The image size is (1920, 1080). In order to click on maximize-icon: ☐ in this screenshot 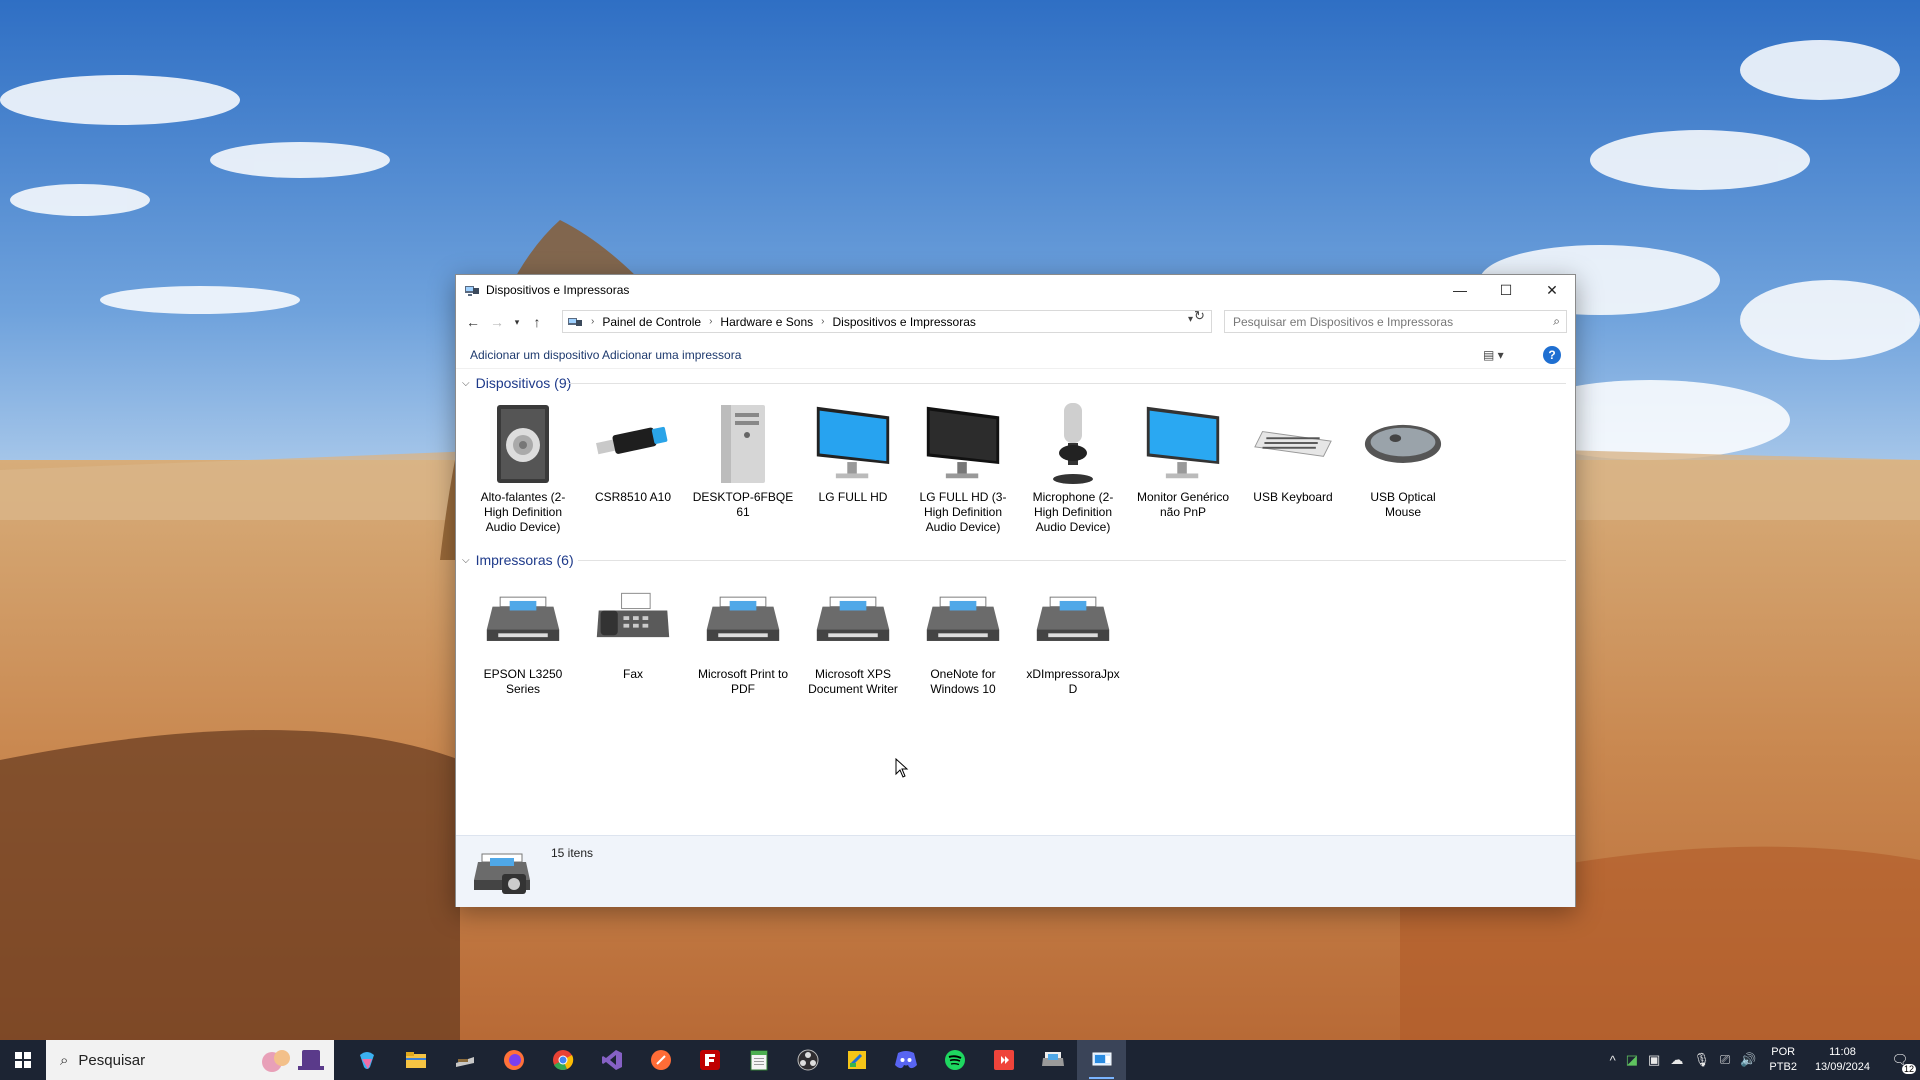, I will do `click(1506, 289)`.